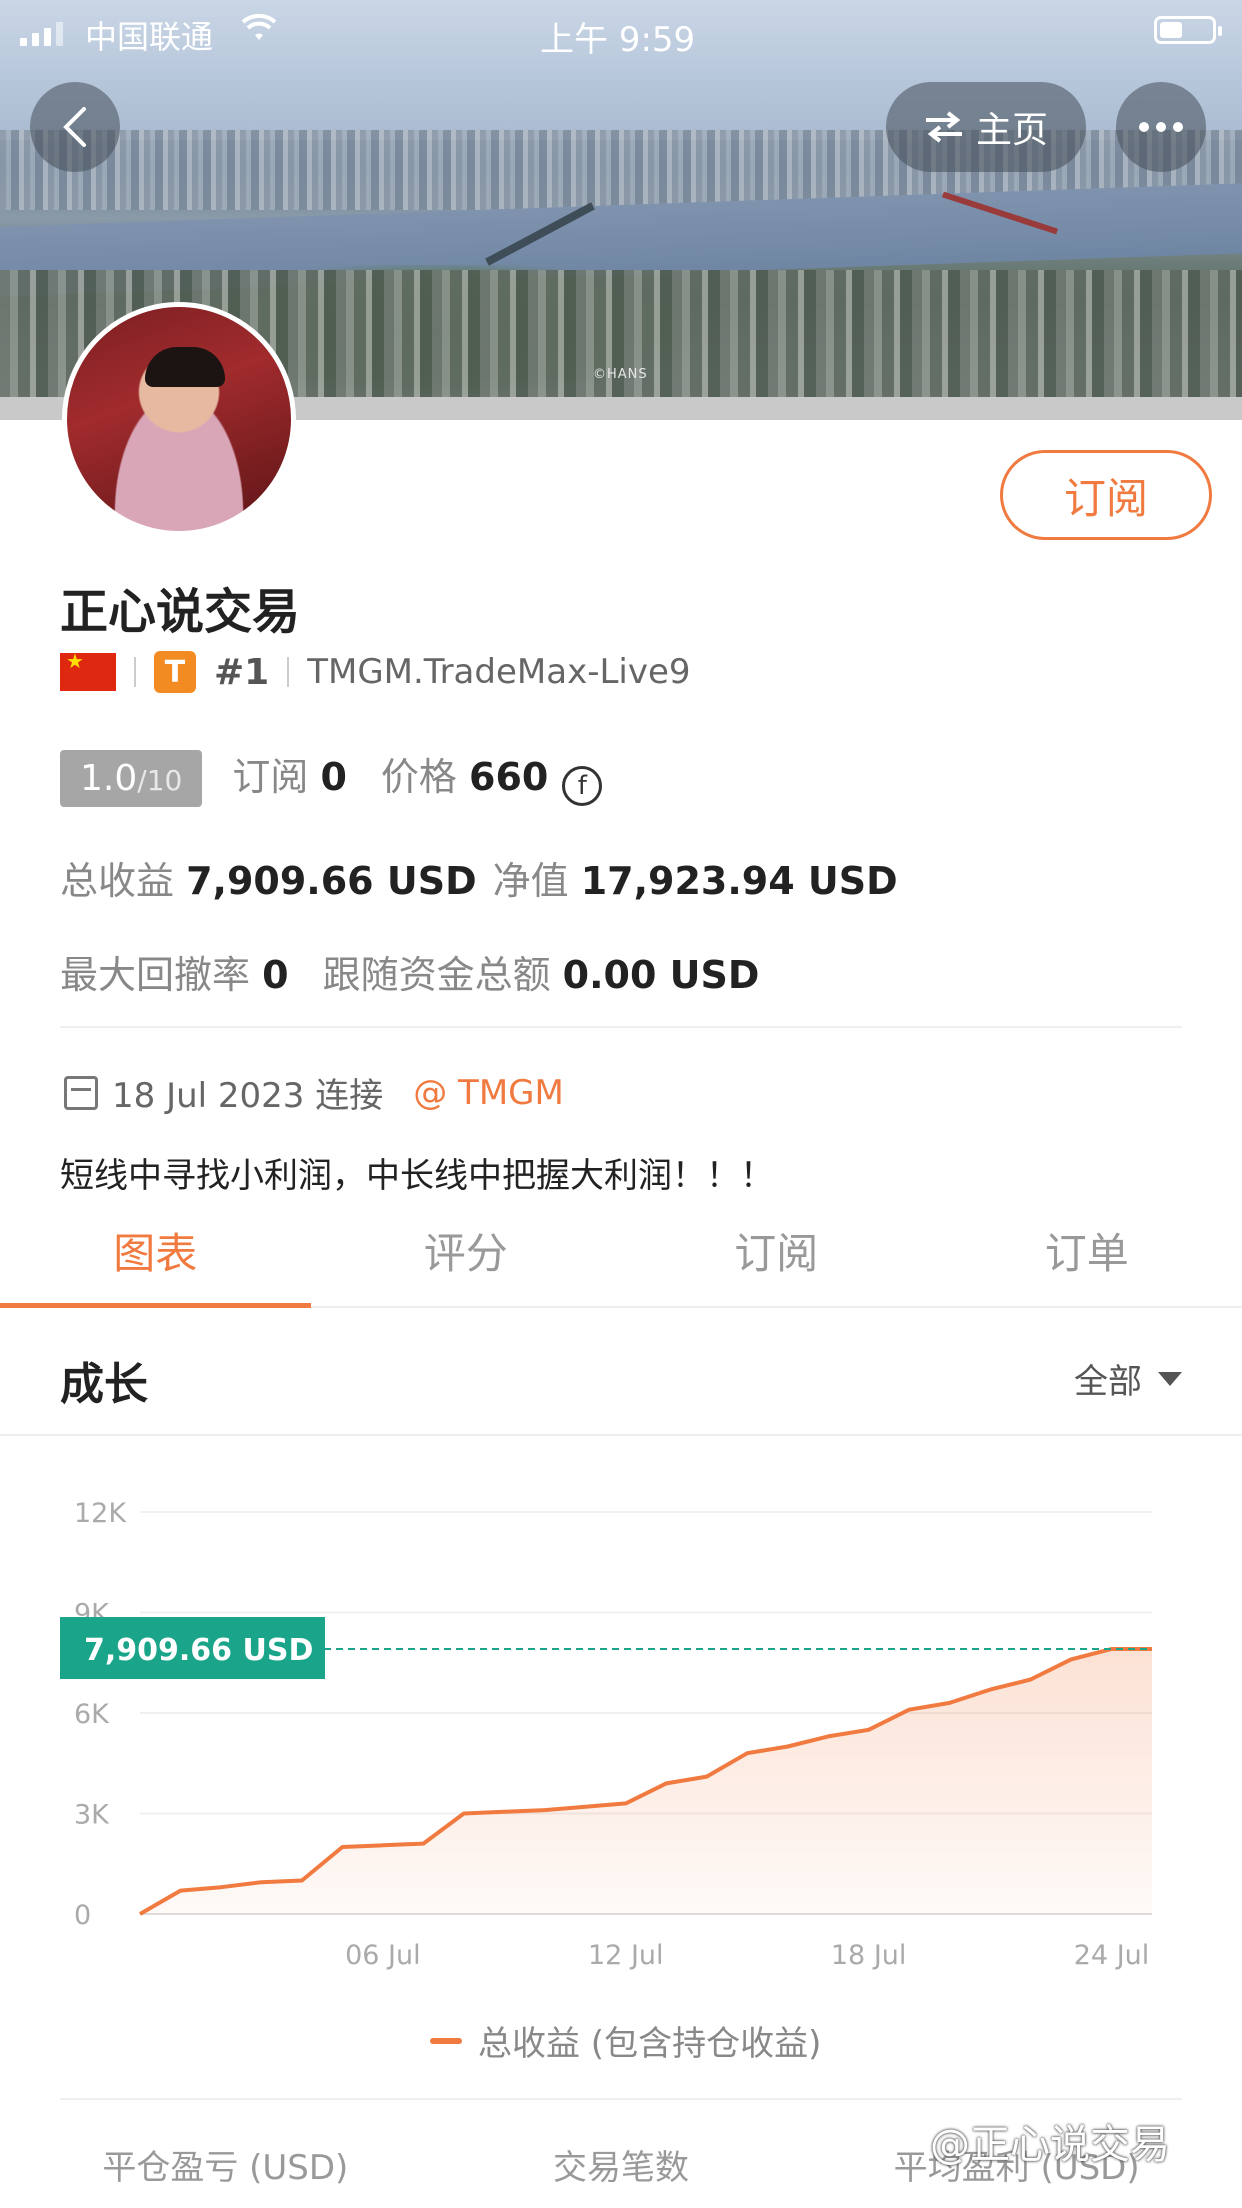 The height and width of the screenshot is (2208, 1242). I want to click on range-filter-dropdown: 全部, so click(1128, 1378).